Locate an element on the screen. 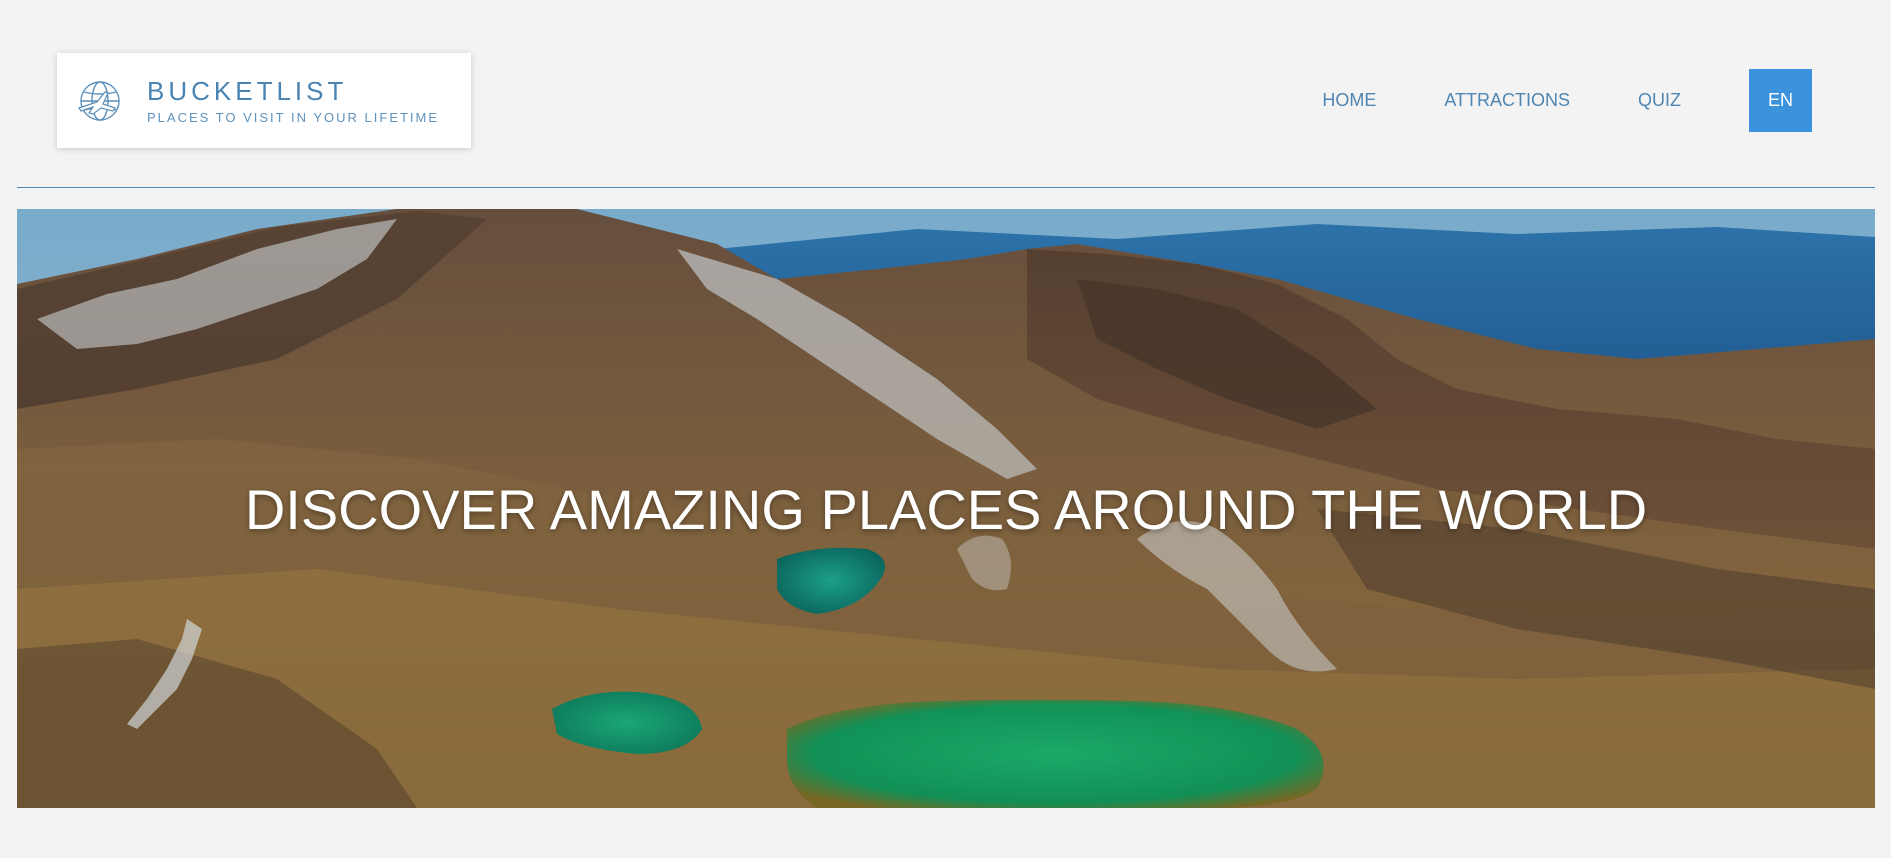 Image resolution: width=1891 pixels, height=858 pixels. nav-home-link: HOME is located at coordinates (1349, 100).